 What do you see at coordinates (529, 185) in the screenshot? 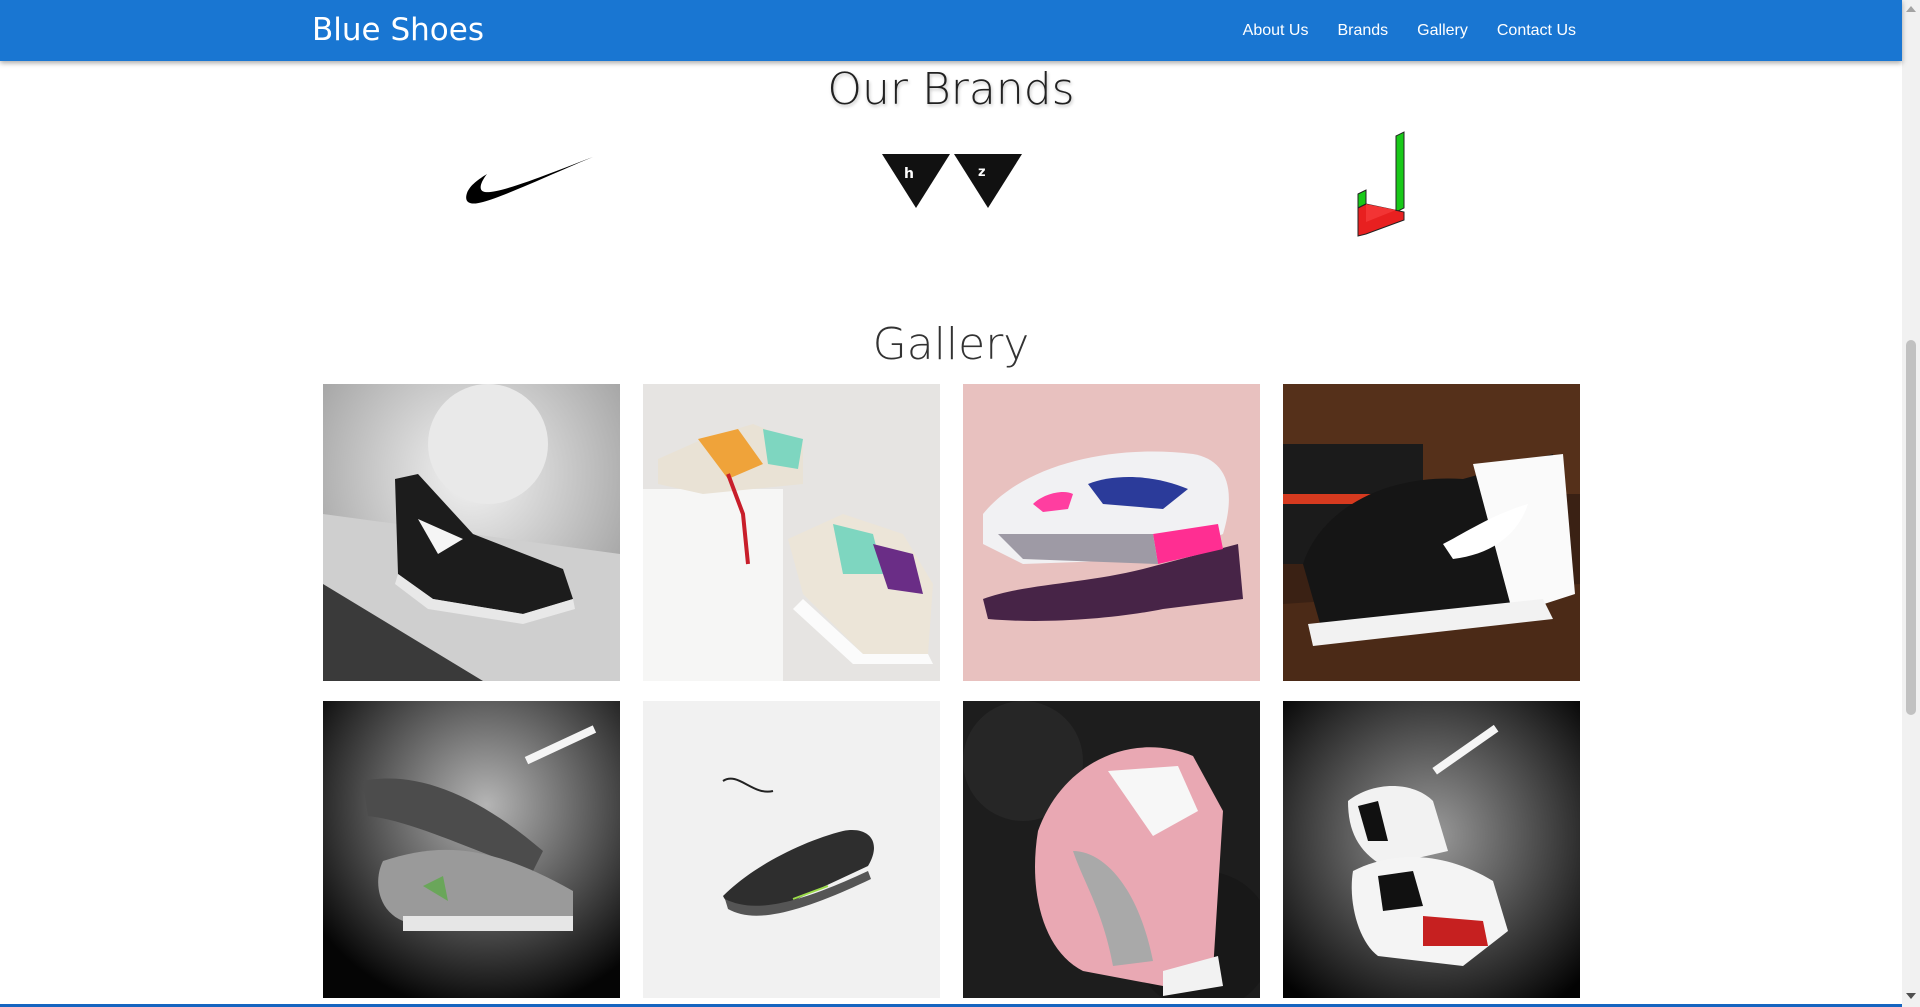
I see `swoosh-logo` at bounding box center [529, 185].